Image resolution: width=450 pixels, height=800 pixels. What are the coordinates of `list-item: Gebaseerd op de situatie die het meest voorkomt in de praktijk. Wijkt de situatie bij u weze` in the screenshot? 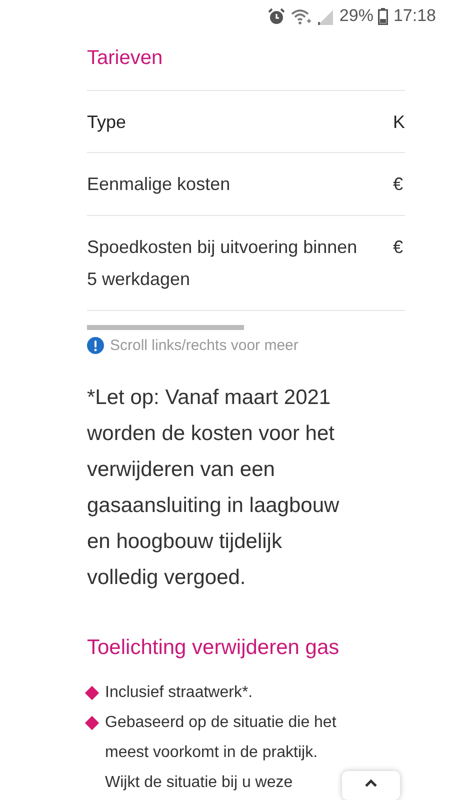 It's located at (221, 753).